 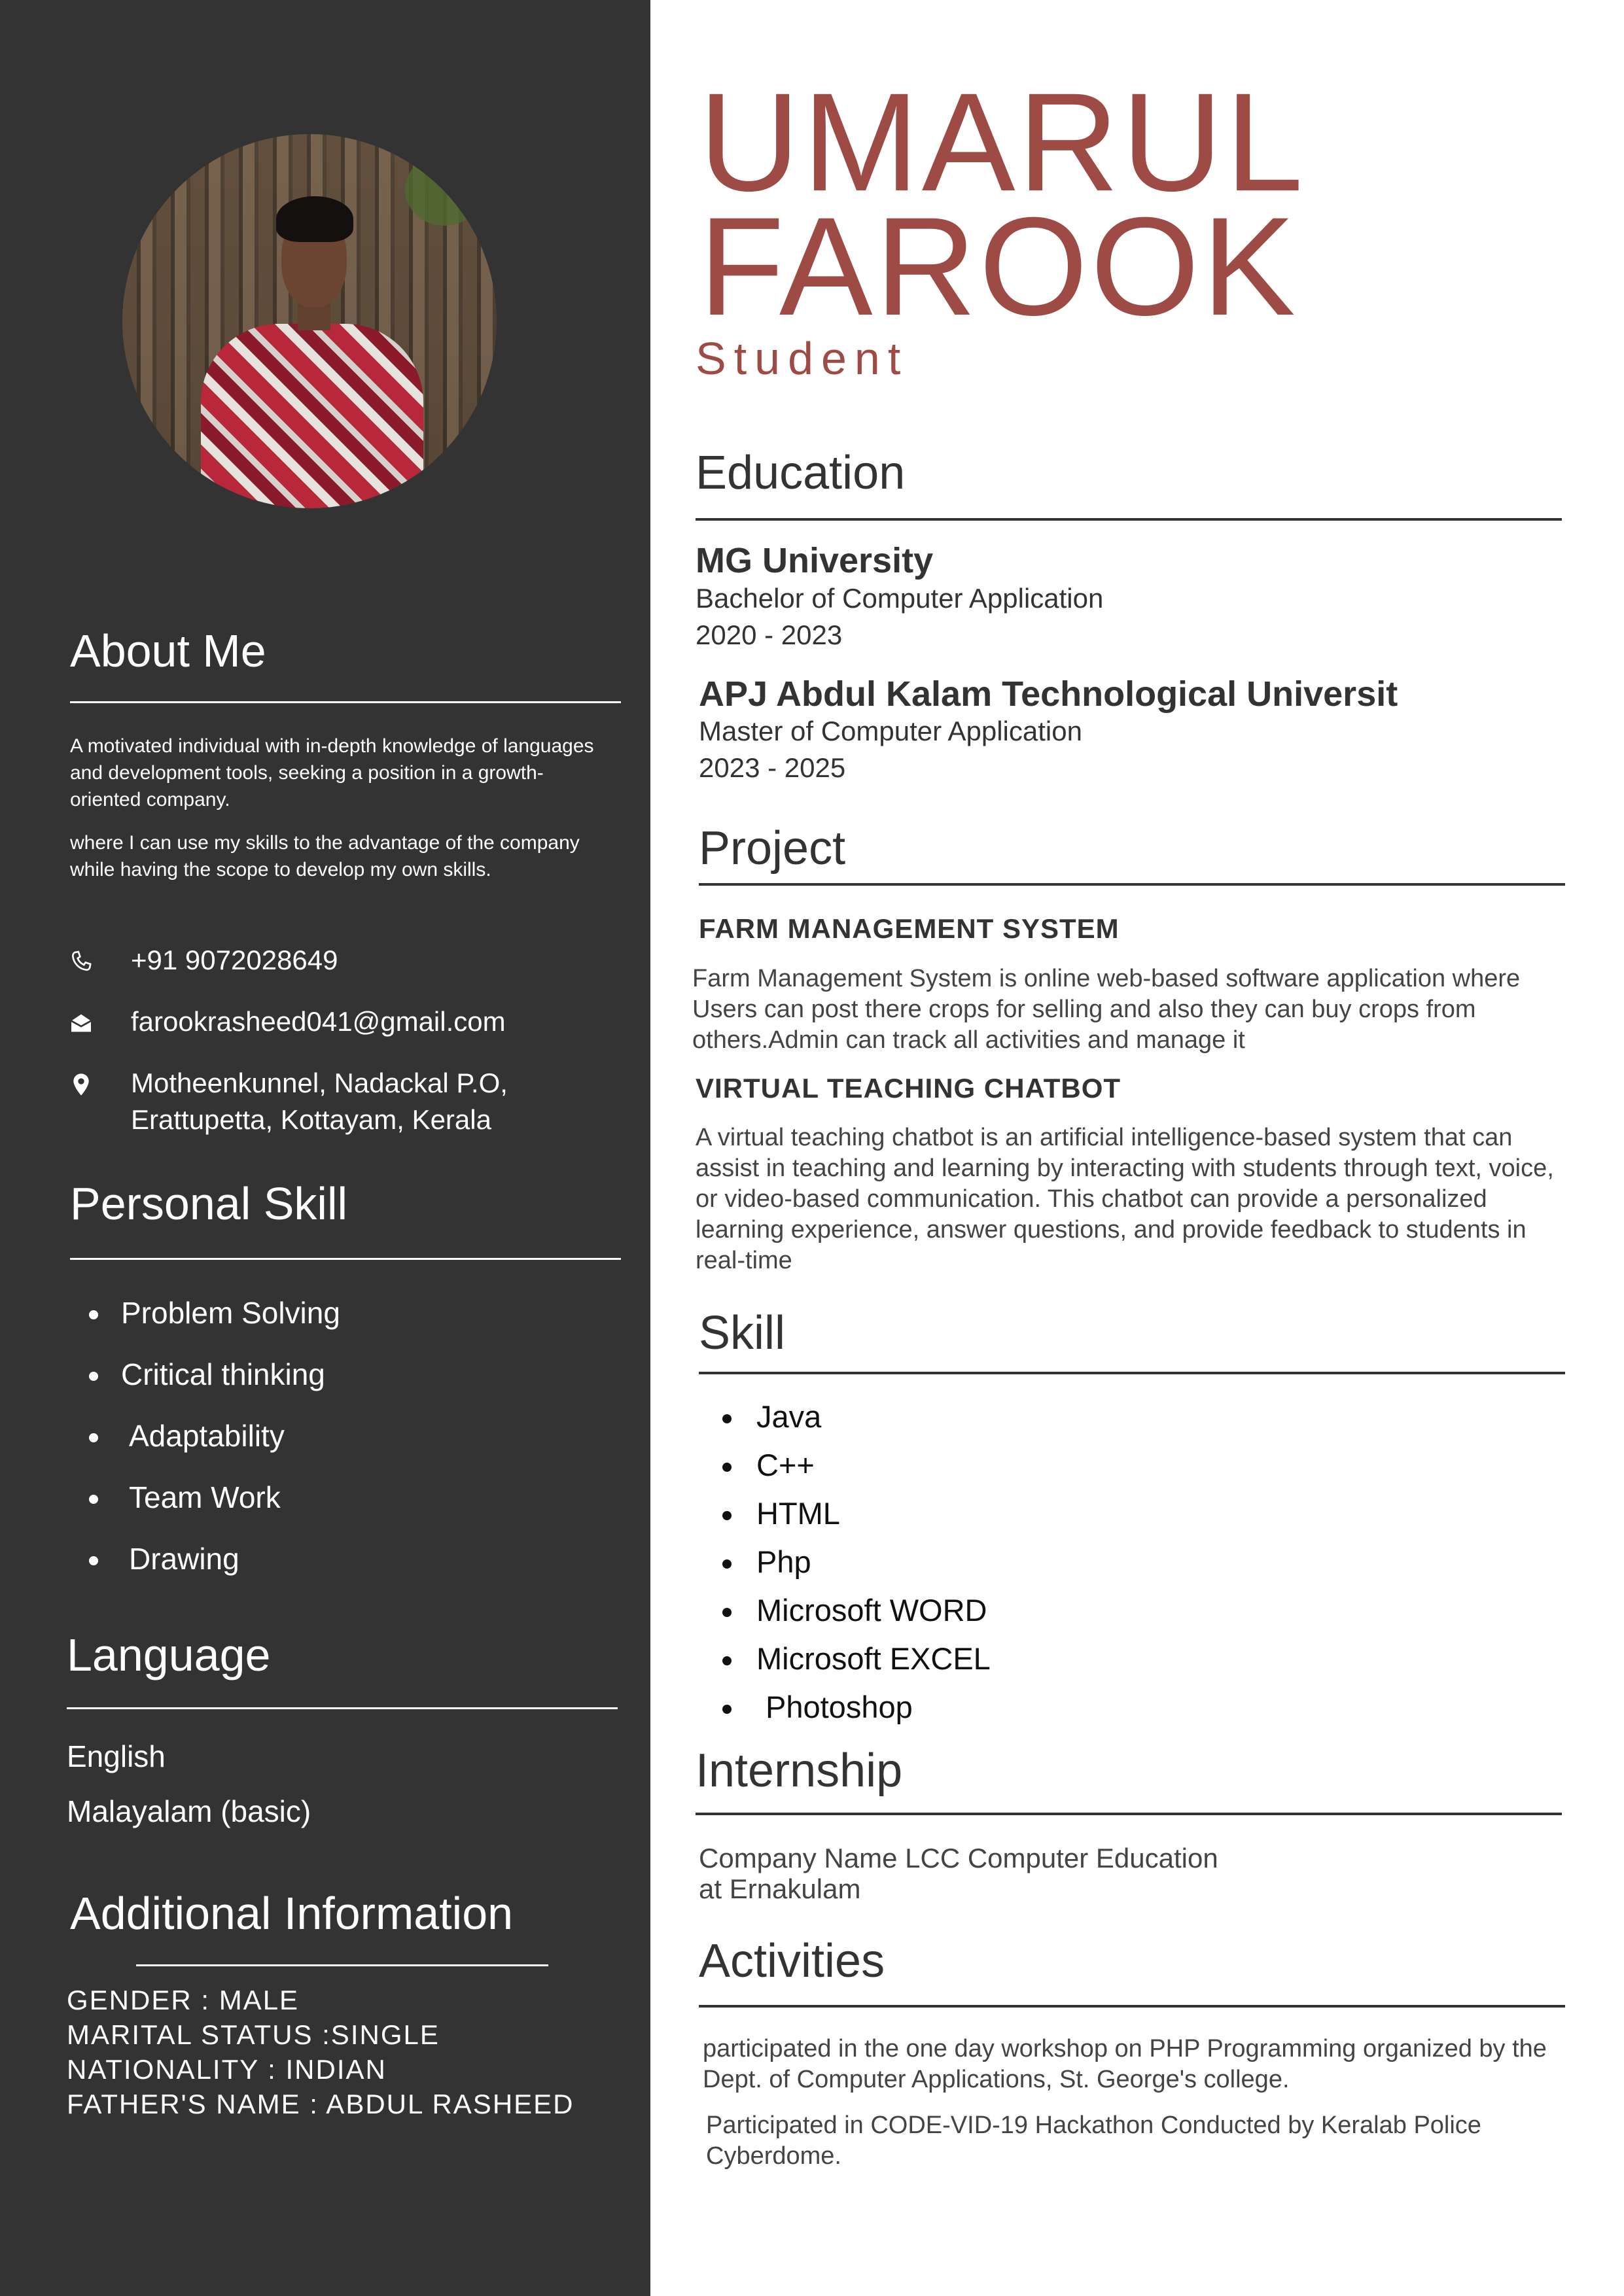 I want to click on education-years: 2023 - 2025, so click(x=772, y=767).